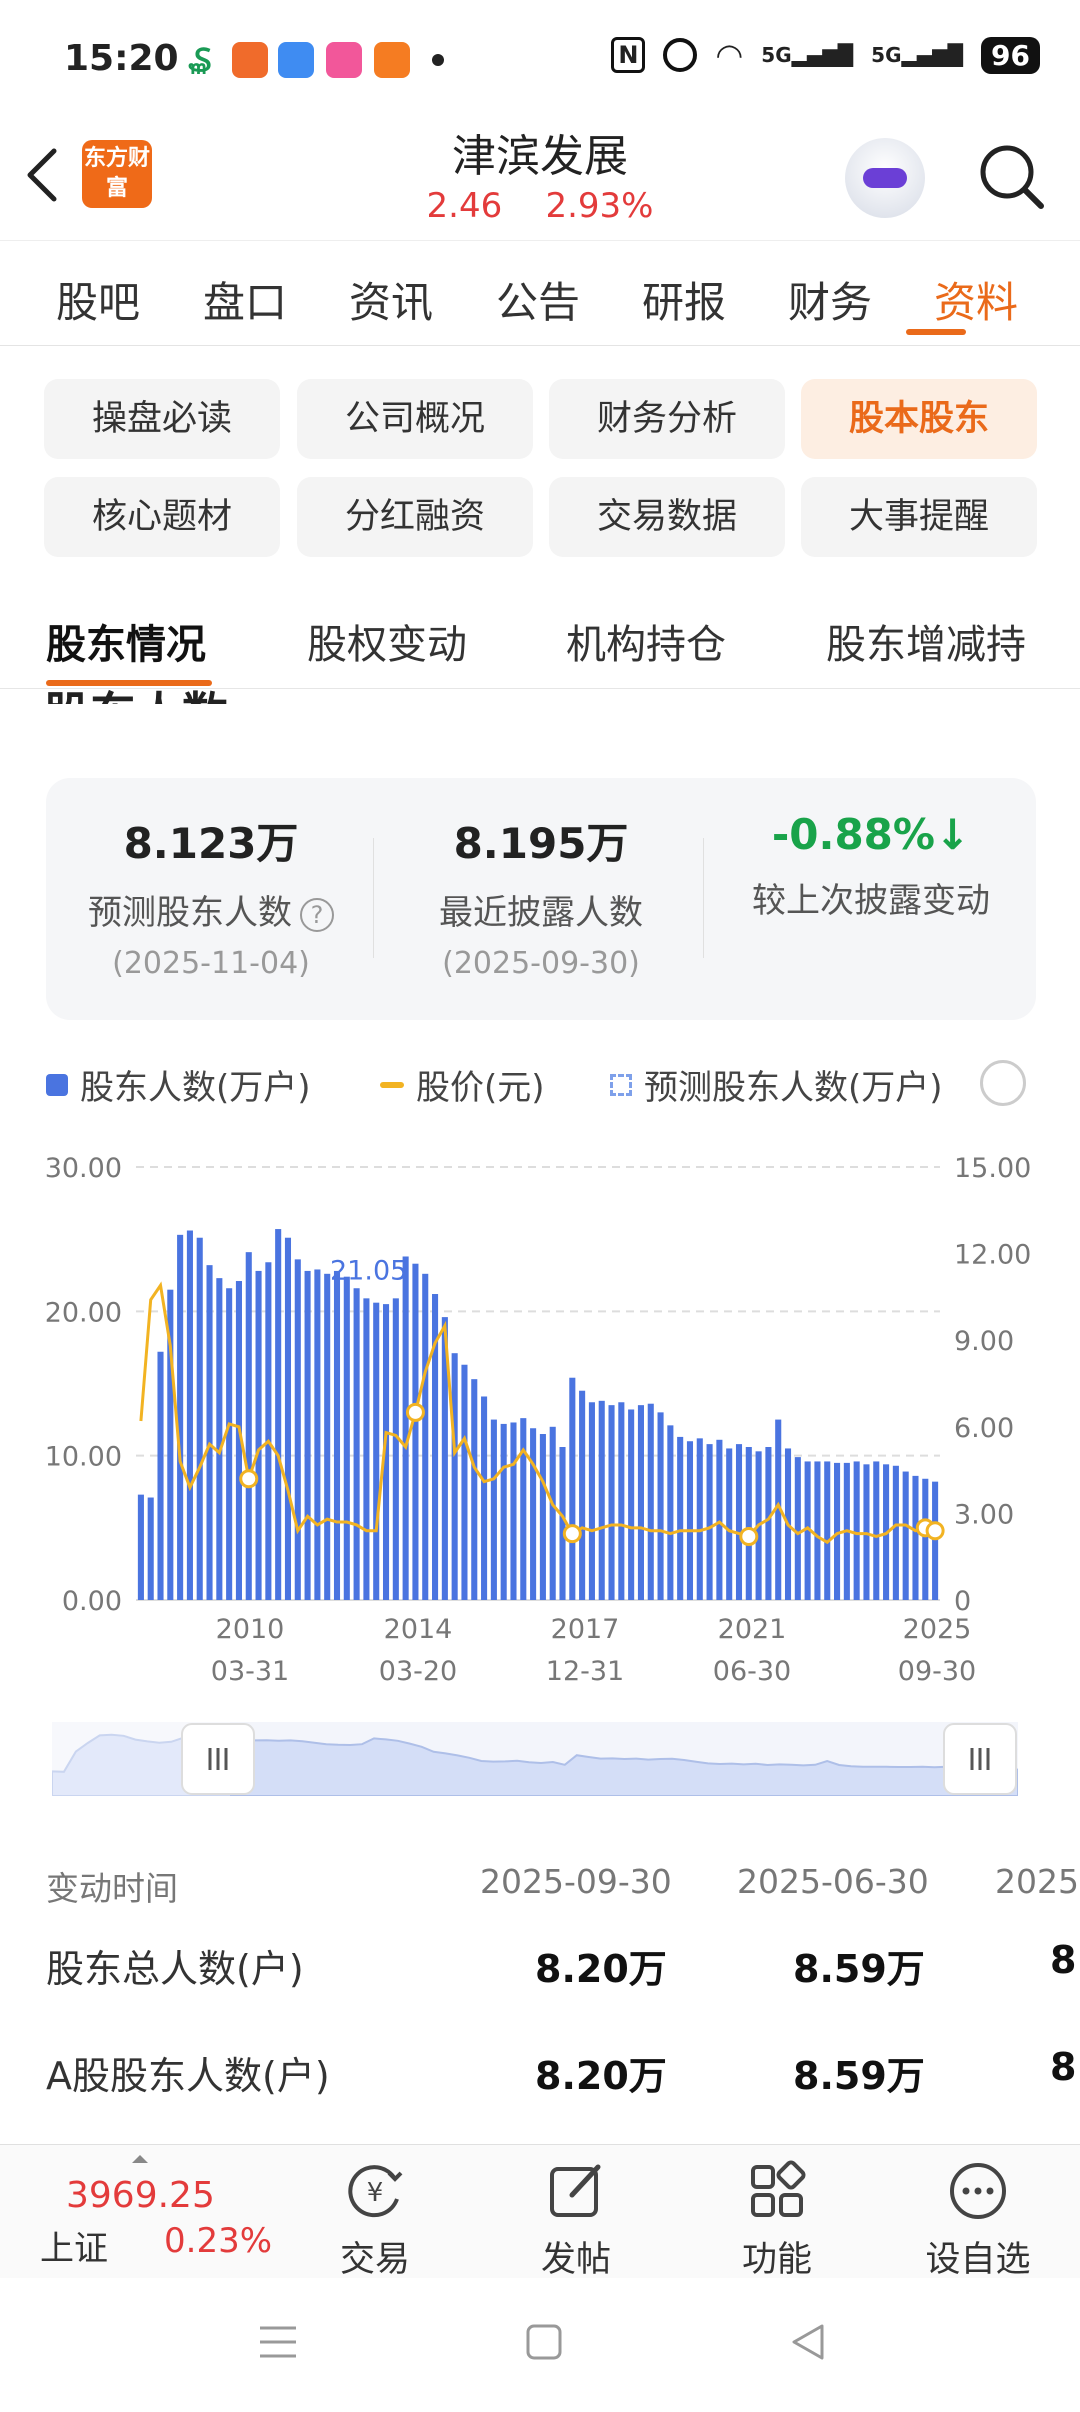 This screenshot has height=2412, width=1080. What do you see at coordinates (992, 1168) in the screenshot?
I see `y-right-tick-label: 15.00` at bounding box center [992, 1168].